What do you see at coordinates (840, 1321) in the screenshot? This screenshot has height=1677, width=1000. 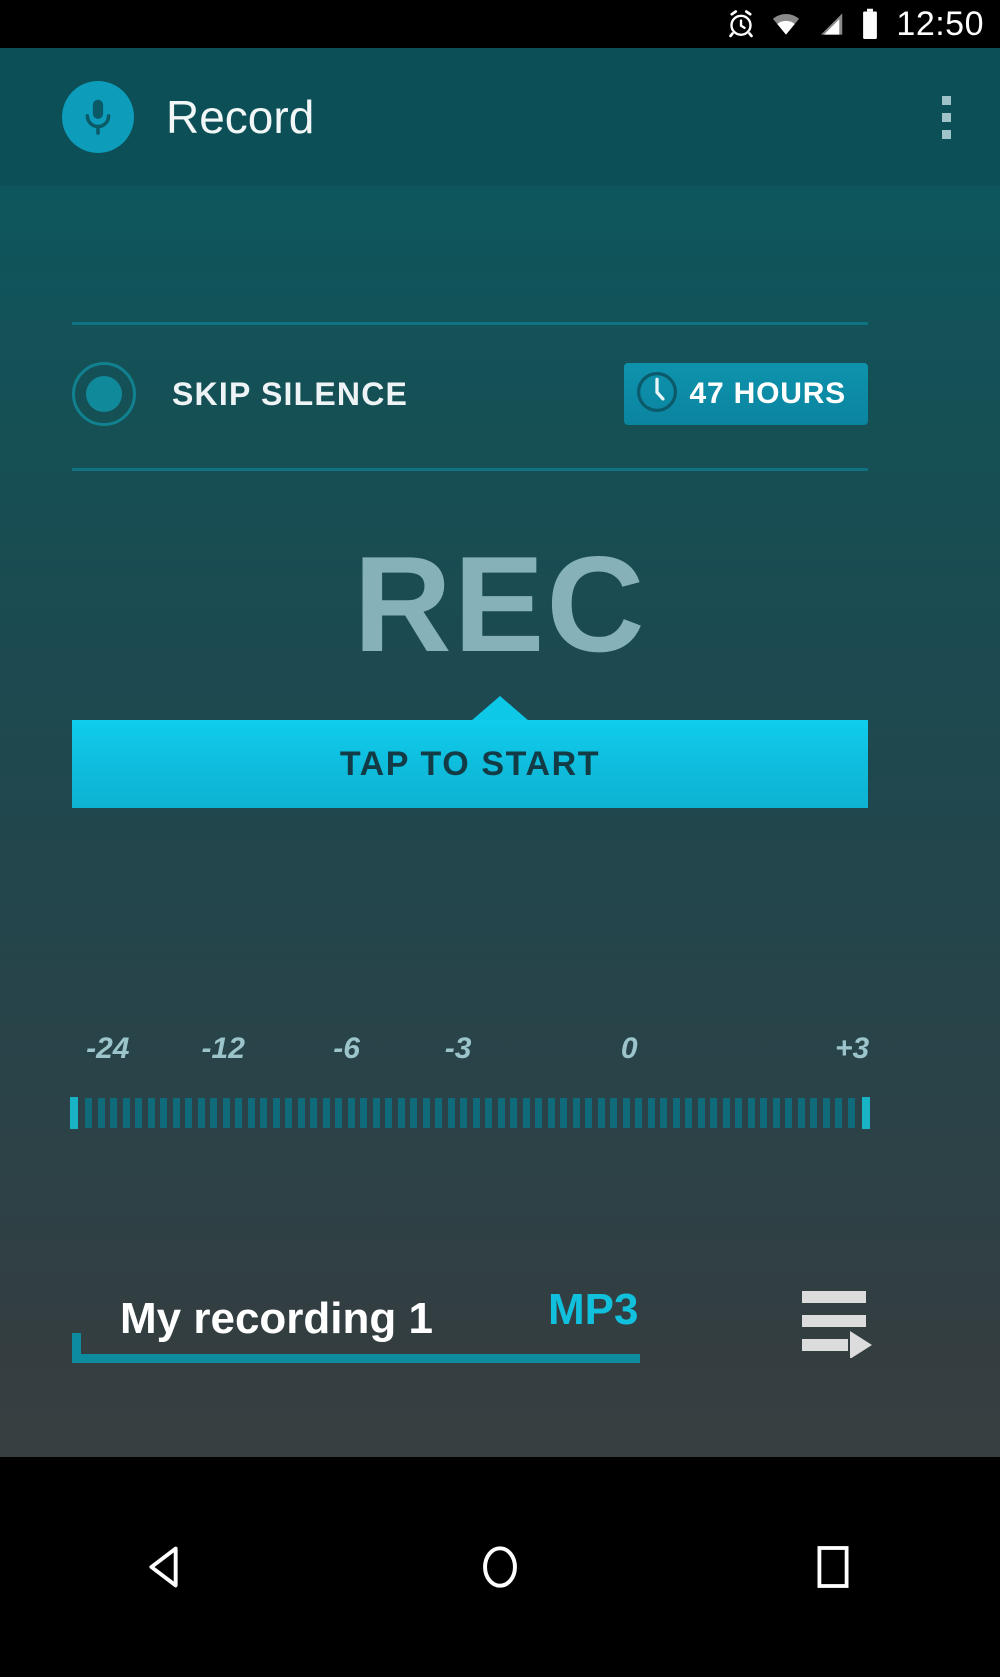 I see `playlist-play-icon` at bounding box center [840, 1321].